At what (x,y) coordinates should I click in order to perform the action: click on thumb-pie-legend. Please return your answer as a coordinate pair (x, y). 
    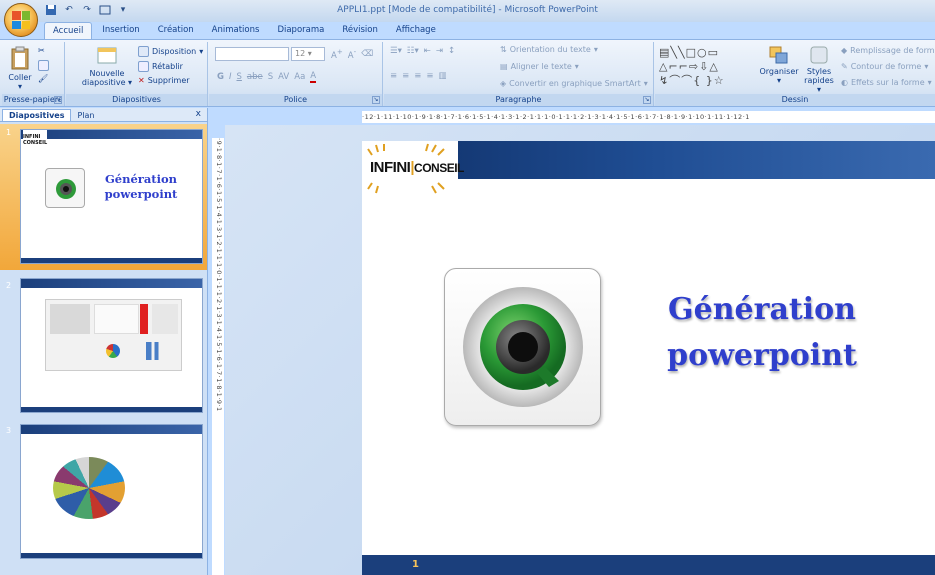
    Looking at the image, I should click on (161, 488).